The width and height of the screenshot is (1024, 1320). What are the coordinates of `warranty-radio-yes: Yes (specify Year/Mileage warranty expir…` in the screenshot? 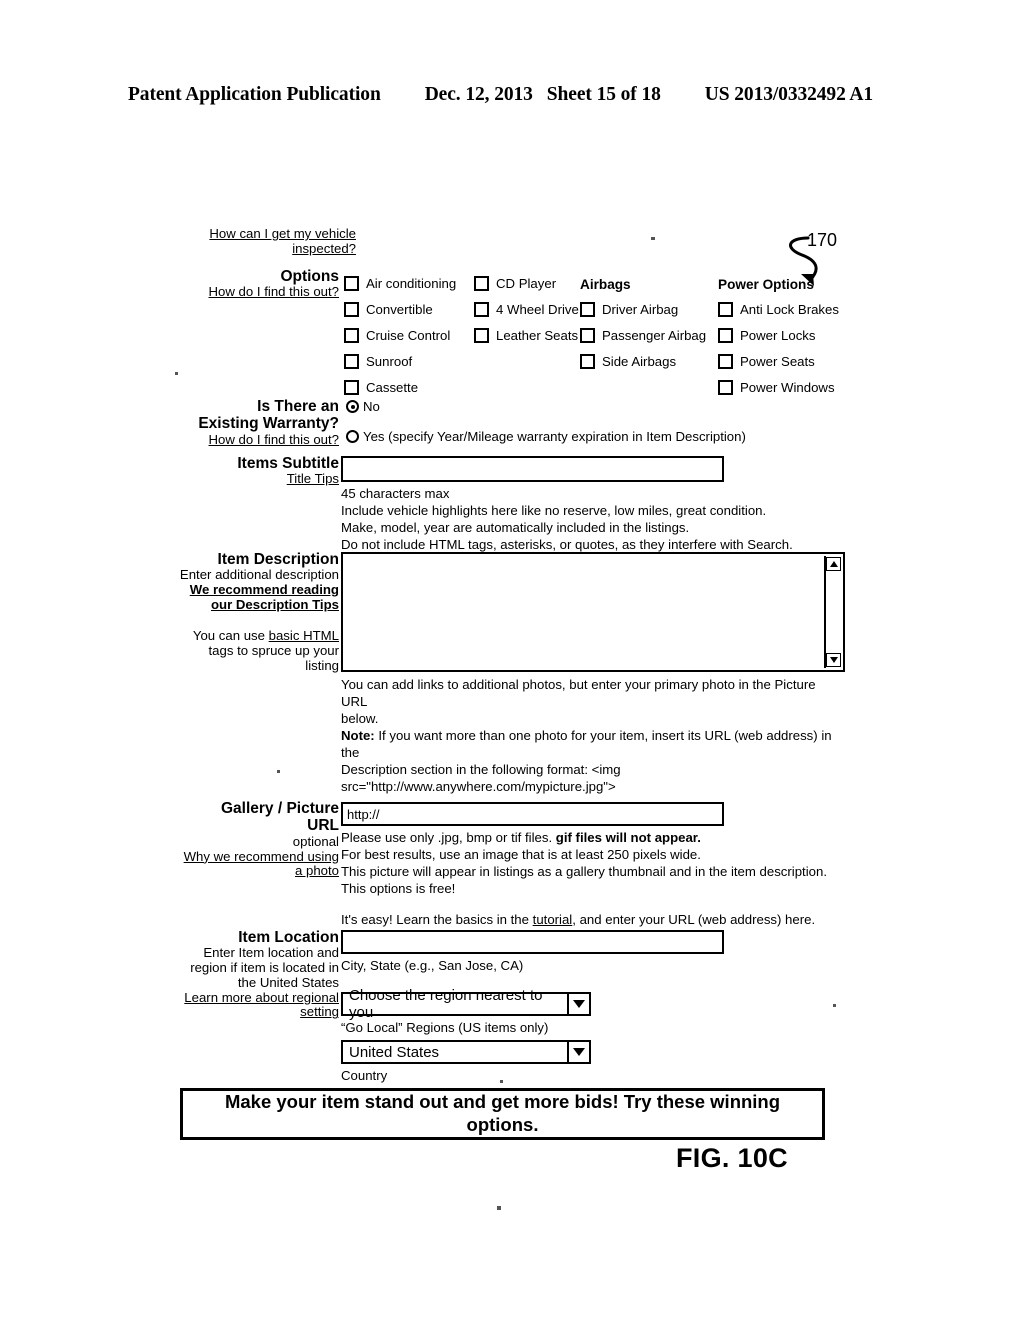 It's located at (546, 436).